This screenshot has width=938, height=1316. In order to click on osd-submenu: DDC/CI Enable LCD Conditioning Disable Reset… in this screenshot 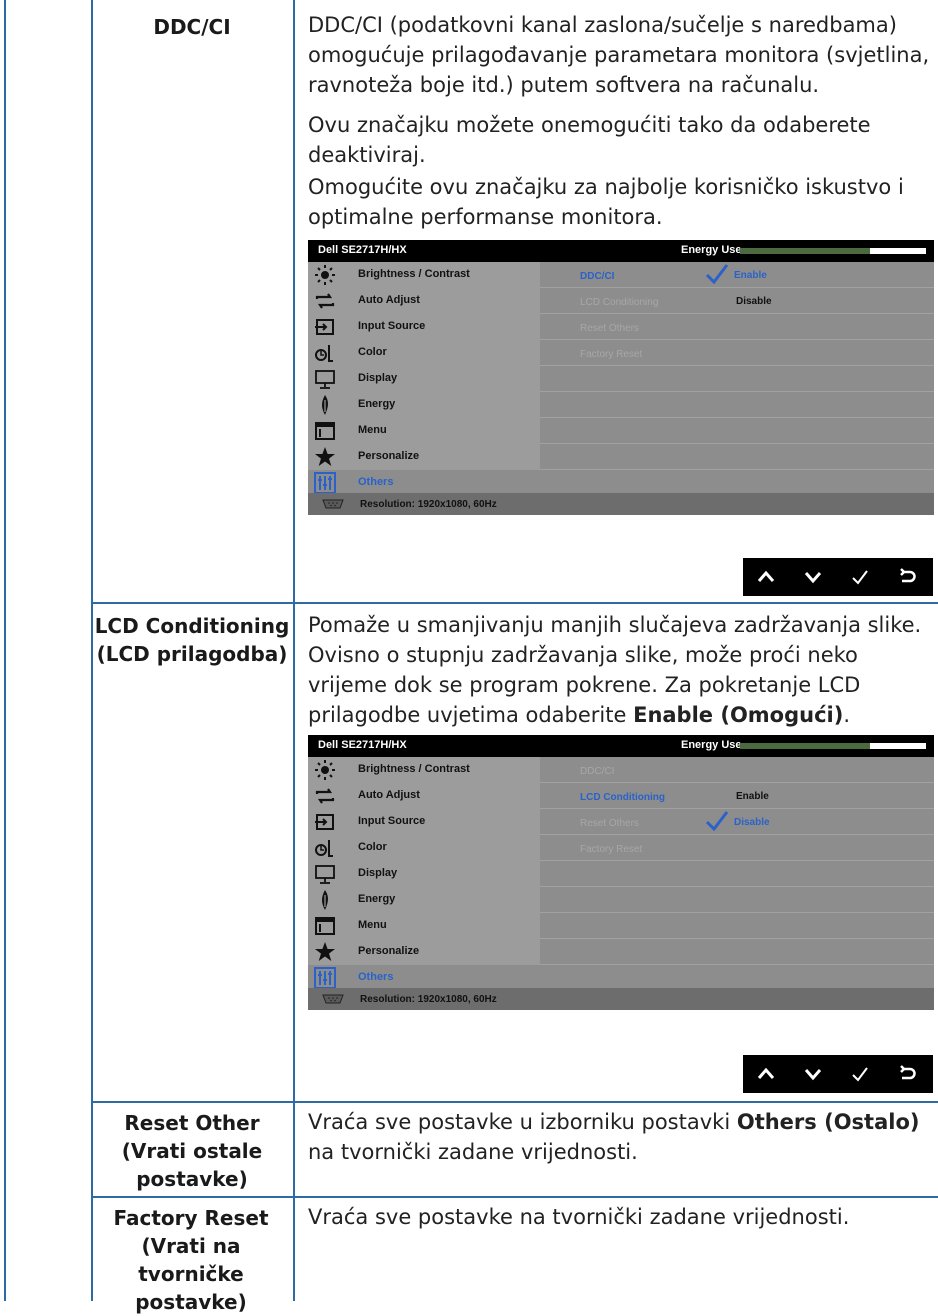, I will do `click(737, 379)`.